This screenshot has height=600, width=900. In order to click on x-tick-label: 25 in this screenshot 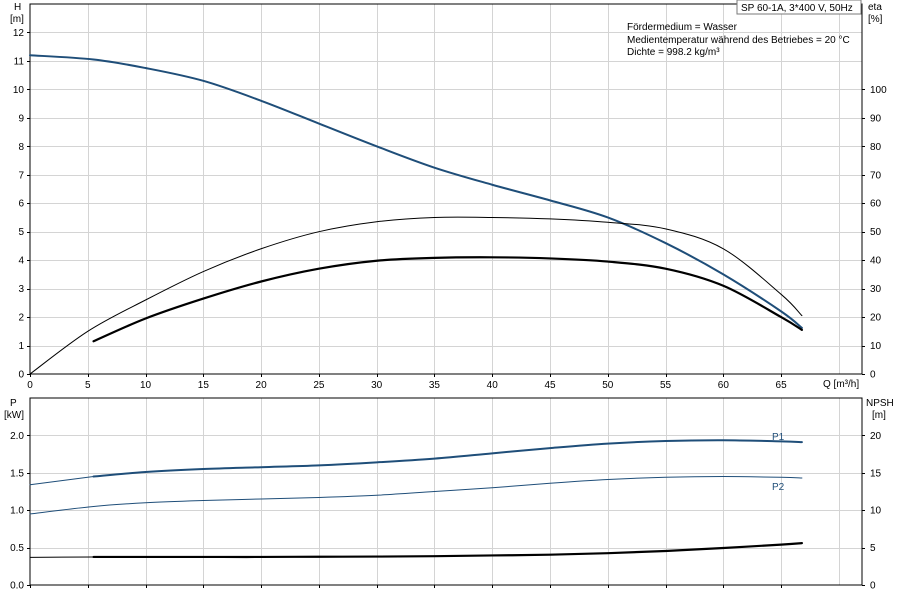, I will do `click(319, 385)`.